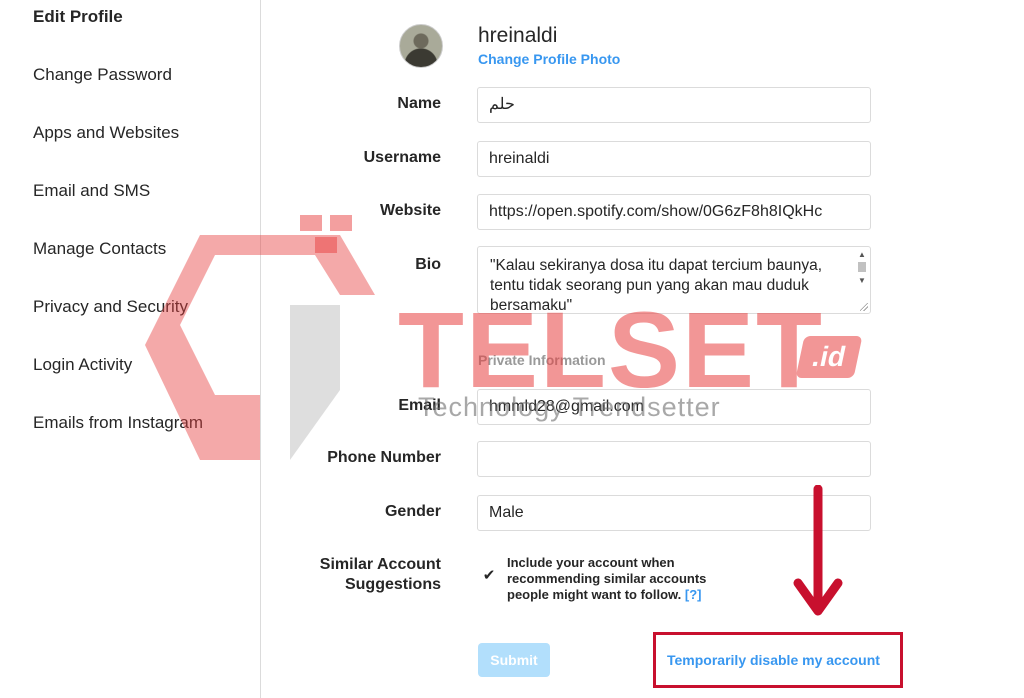  I want to click on gender-label: Gender, so click(412, 511).